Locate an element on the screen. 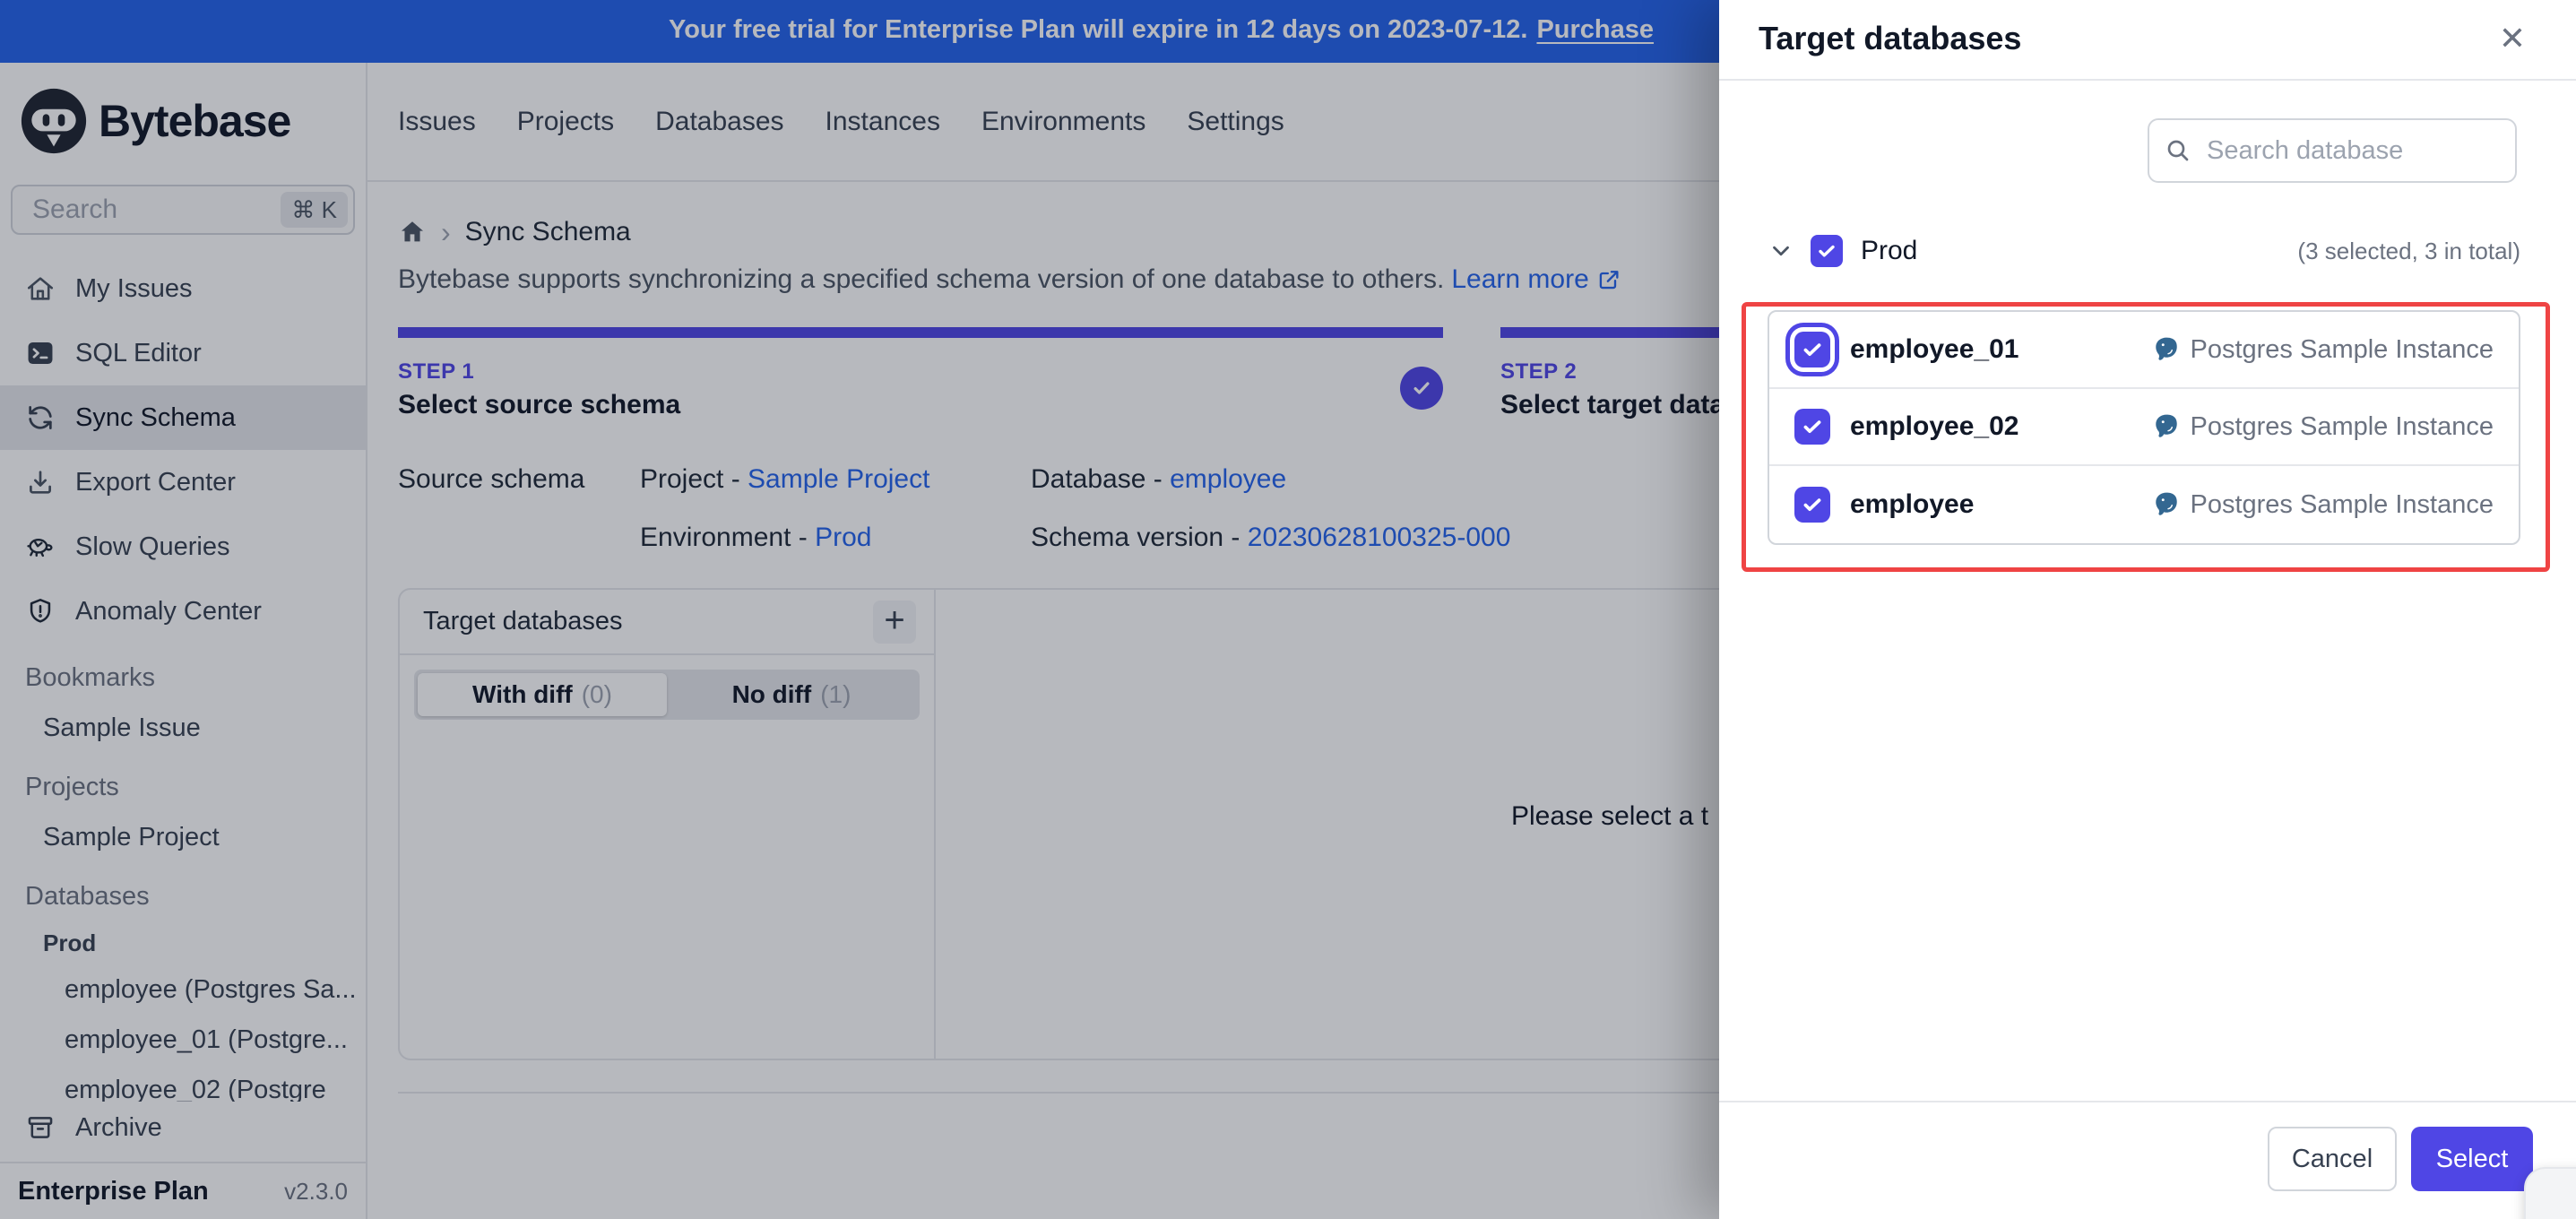 The height and width of the screenshot is (1219, 2576). database-row-employee: employee Postgres Sample Instance is located at coordinates (2144, 504).